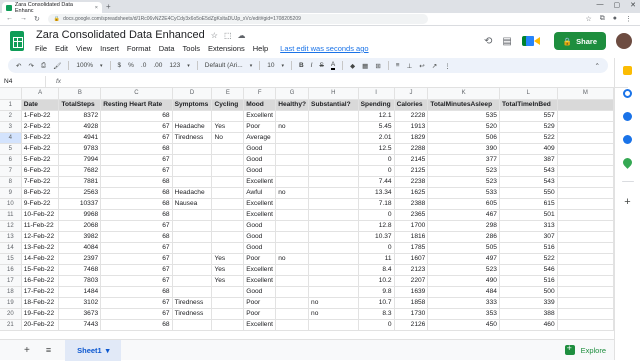  Describe the element at coordinates (11, 270) in the screenshot. I see `row-header: 16` at that location.